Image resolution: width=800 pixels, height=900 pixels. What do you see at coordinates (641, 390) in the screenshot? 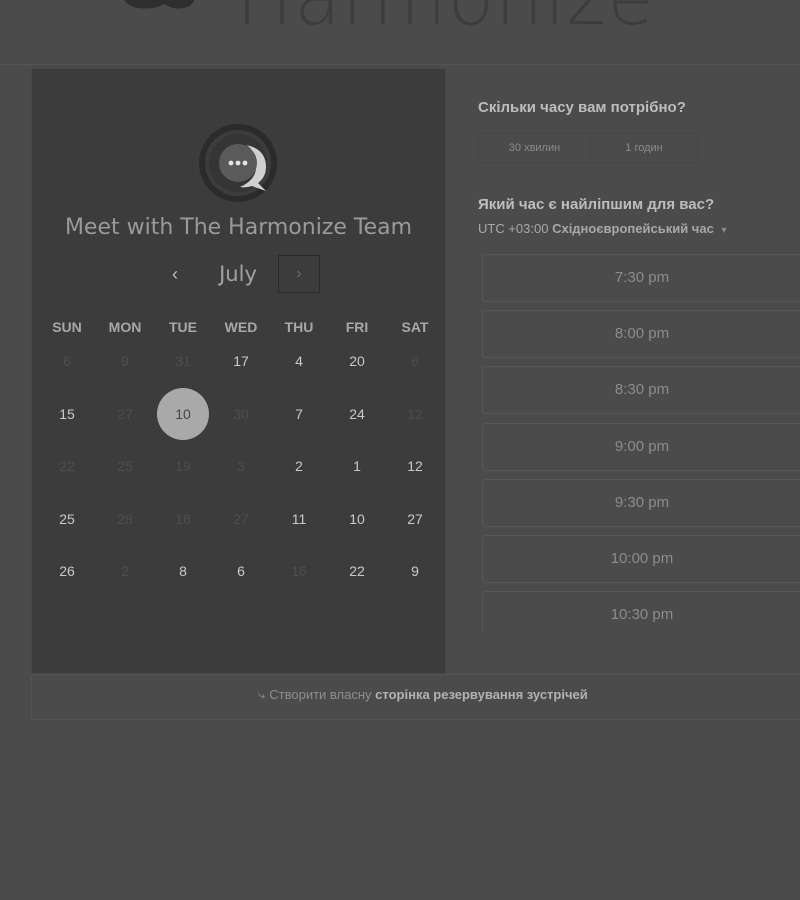
I see `time-slot-button: 8:30 pm` at bounding box center [641, 390].